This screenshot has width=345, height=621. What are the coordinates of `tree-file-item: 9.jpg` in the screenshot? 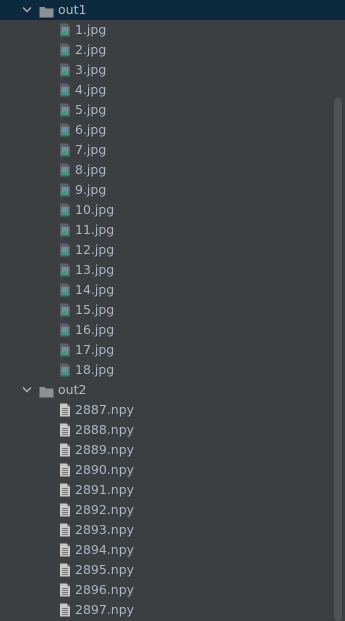 It's located at (172, 190).